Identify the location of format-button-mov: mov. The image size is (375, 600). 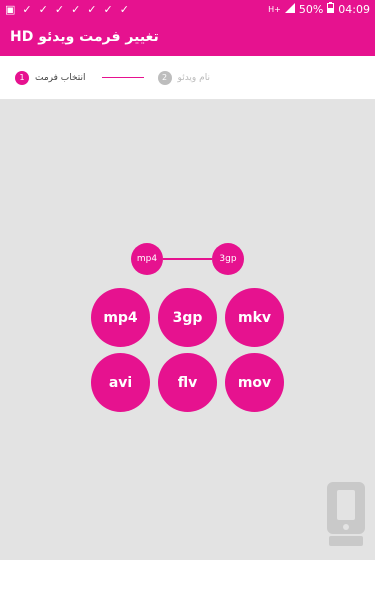
(254, 382).